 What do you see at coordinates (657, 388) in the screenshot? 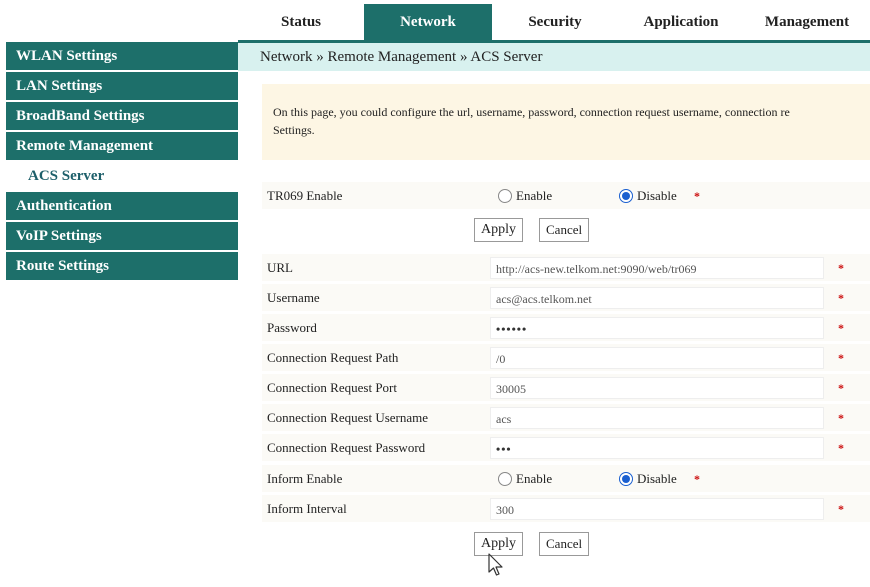
I see `conn-request-port-input: 30005` at bounding box center [657, 388].